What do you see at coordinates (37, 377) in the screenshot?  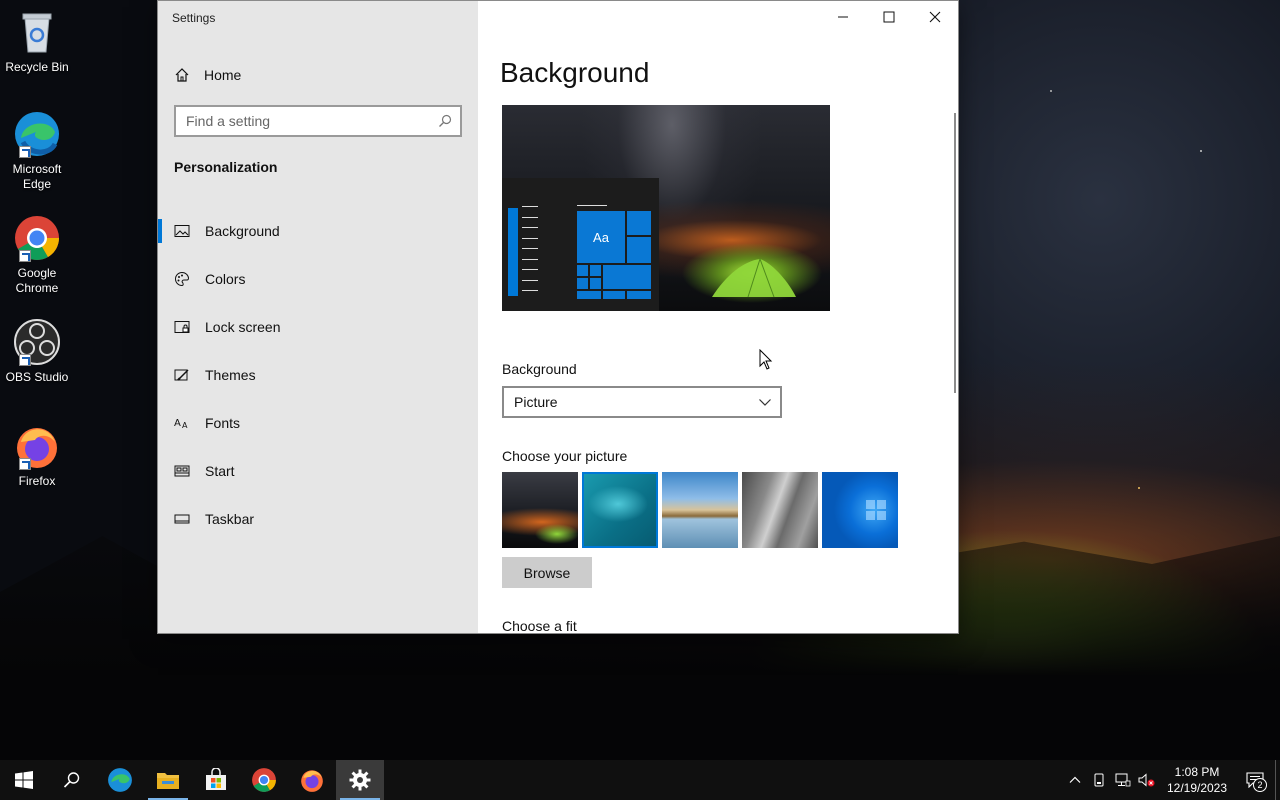 I see `desktop-icon-label: OBS Studio` at bounding box center [37, 377].